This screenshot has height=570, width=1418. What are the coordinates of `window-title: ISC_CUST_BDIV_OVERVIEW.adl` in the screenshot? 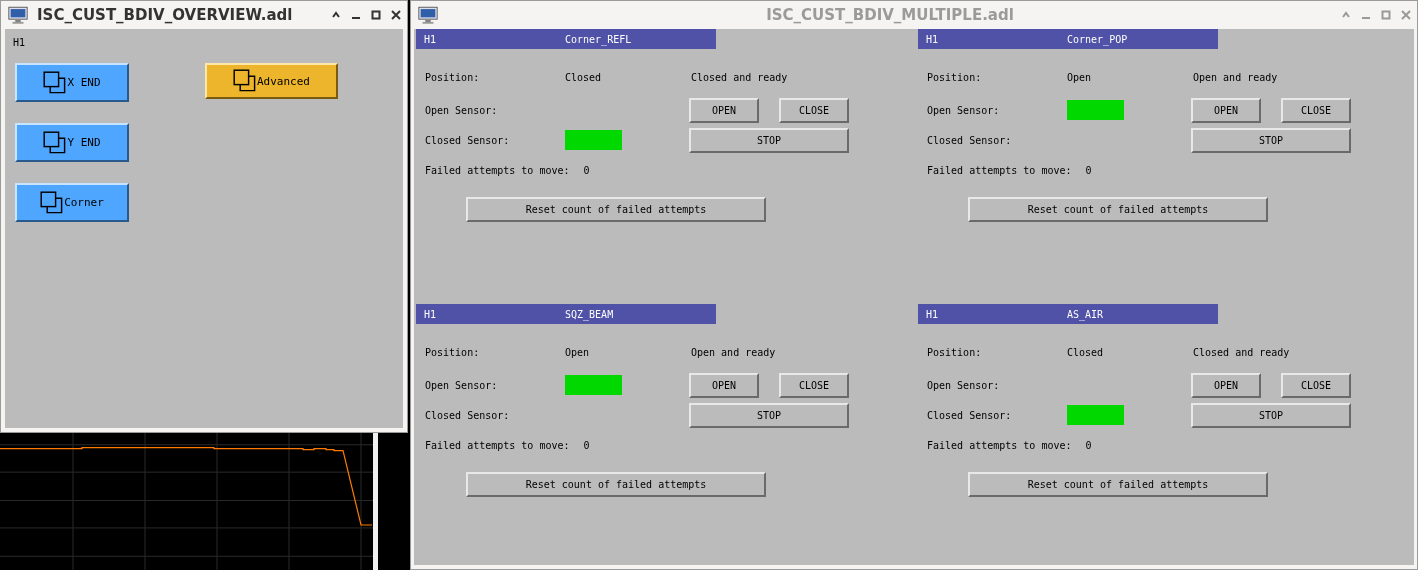 It's located at (165, 15).